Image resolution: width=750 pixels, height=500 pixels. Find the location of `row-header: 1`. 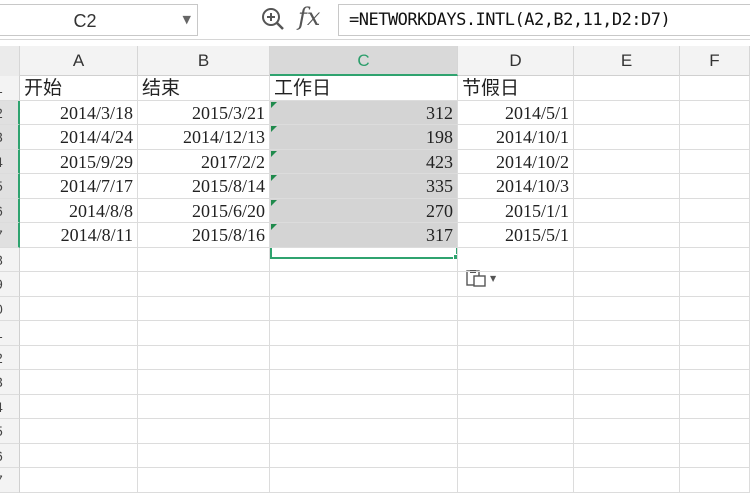

row-header: 1 is located at coordinates (10, 88).